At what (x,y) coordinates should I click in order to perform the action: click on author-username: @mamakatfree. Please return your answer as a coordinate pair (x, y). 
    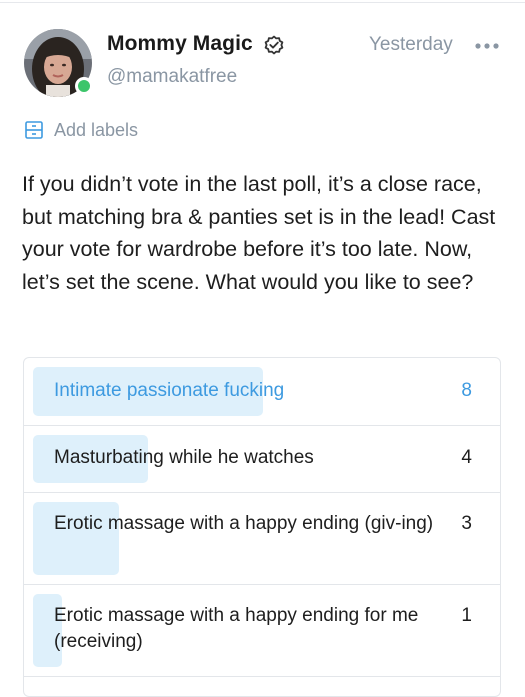
    Looking at the image, I should click on (172, 77).